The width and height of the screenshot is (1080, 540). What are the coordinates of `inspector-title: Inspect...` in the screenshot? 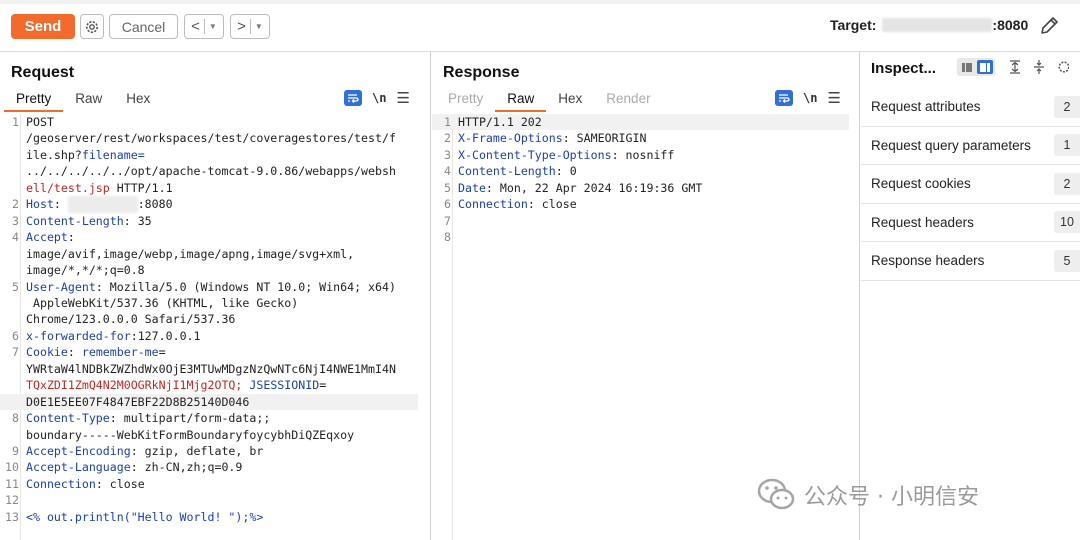 It's located at (904, 68).